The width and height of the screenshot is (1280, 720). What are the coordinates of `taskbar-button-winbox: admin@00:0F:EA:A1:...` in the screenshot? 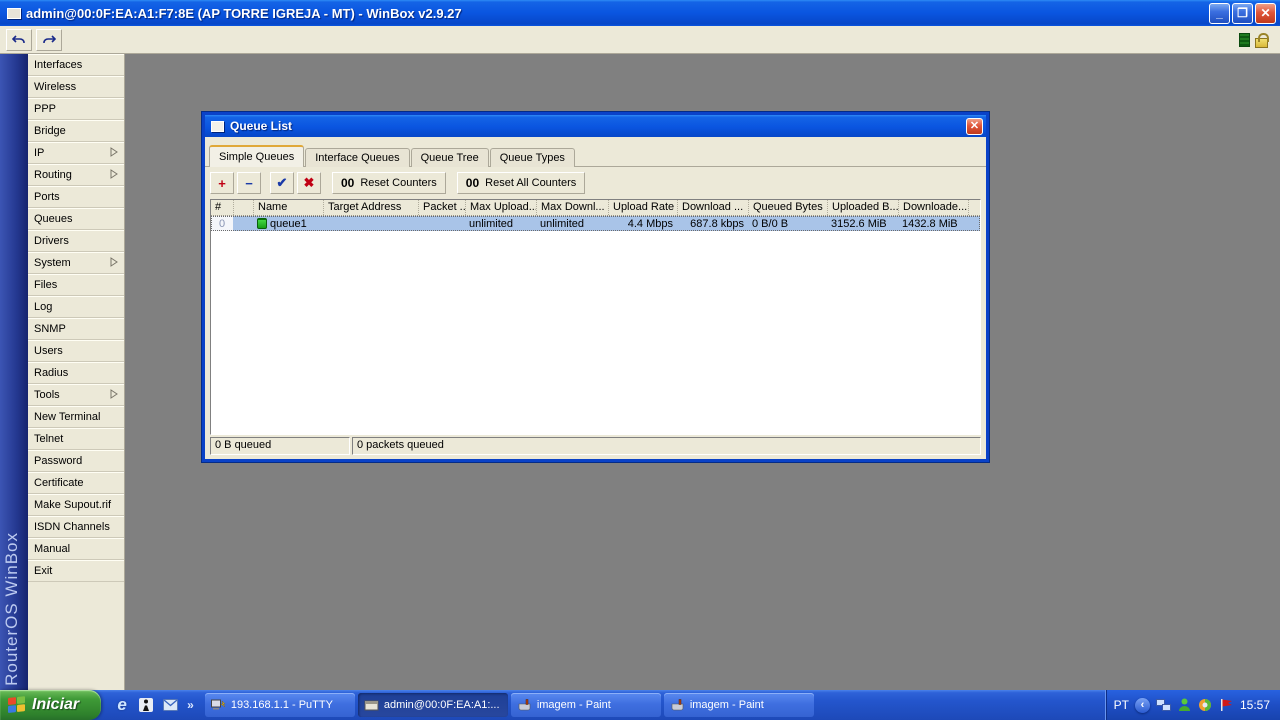 It's located at (432, 705).